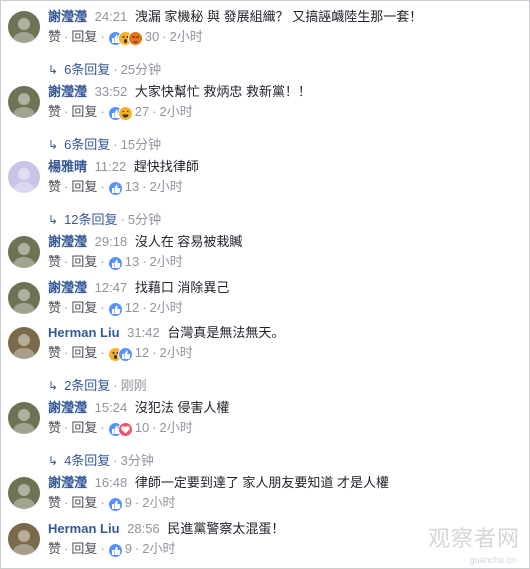 The height and width of the screenshot is (569, 530). What do you see at coordinates (111, 287) in the screenshot?
I see `video-timestamp: 12:47` at bounding box center [111, 287].